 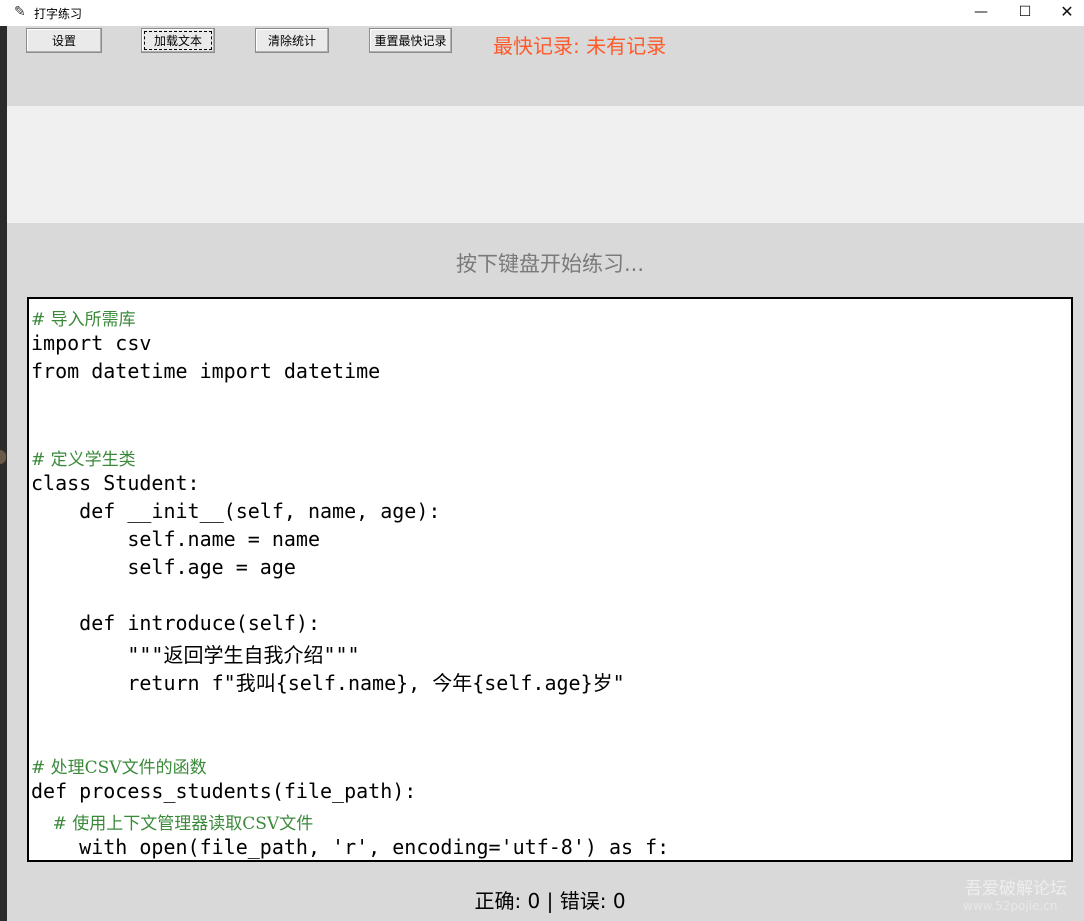 What do you see at coordinates (58, 14) in the screenshot?
I see `window-title: 打字练习` at bounding box center [58, 14].